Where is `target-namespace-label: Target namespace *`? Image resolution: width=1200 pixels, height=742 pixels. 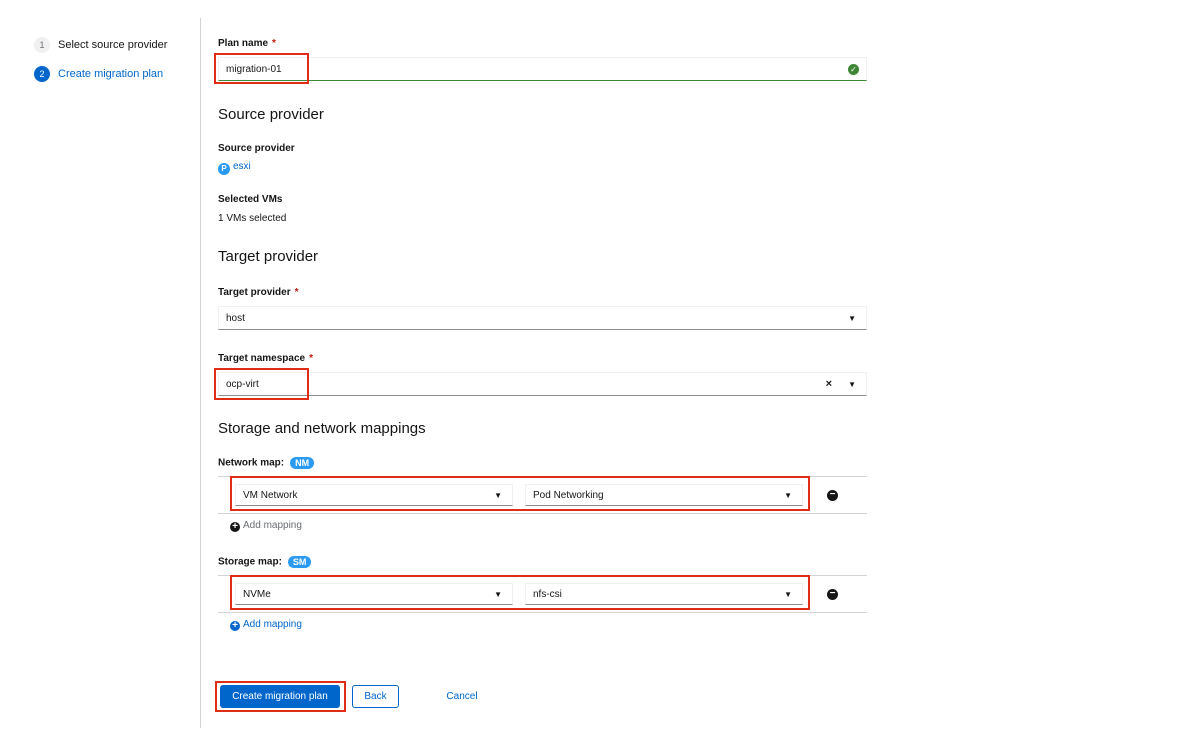 target-namespace-label: Target namespace * is located at coordinates (265, 358).